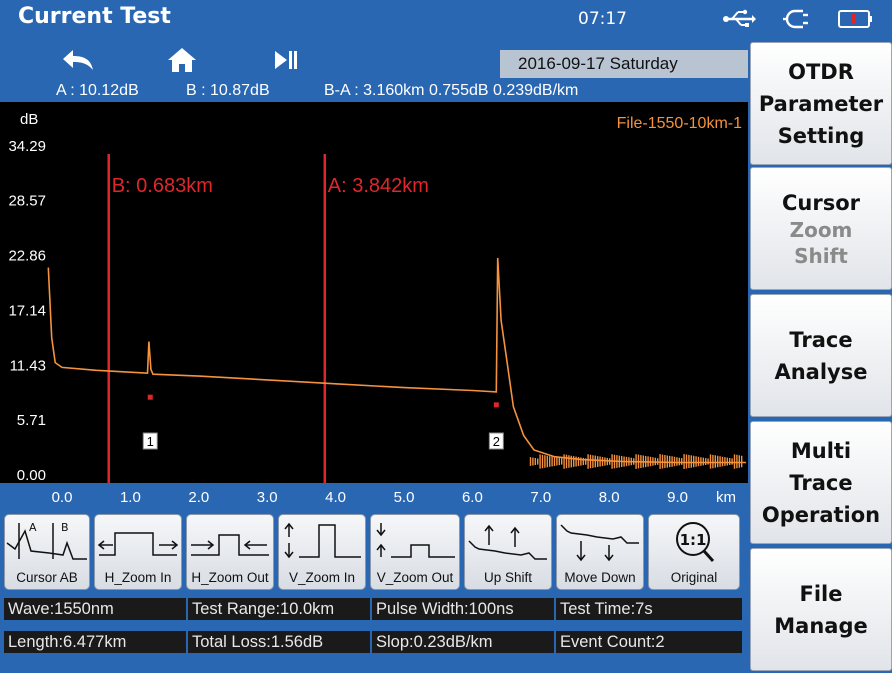 This screenshot has width=892, height=673. Describe the element at coordinates (97, 90) in the screenshot. I see `cursor-a-loss: A : 10.12dB` at that location.